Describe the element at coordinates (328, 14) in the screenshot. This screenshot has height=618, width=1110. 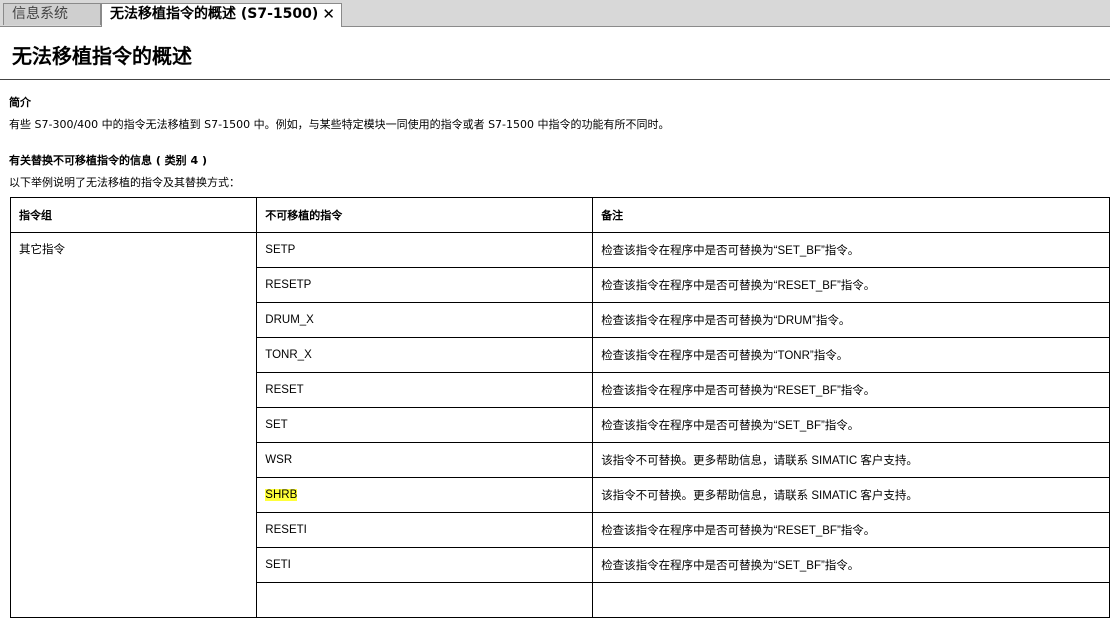
I see `close-icon: ✕` at that location.